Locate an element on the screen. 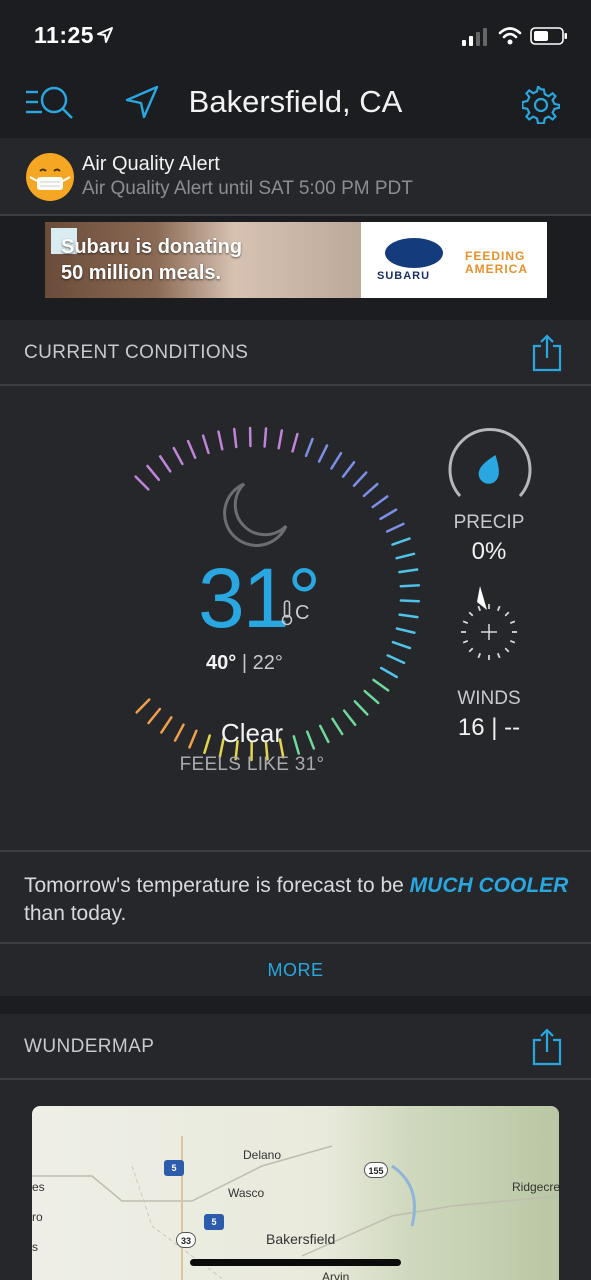 The height and width of the screenshot is (1280, 591). forecast-prefix: Tomorrow's temperature is forecast to be is located at coordinates (217, 885).